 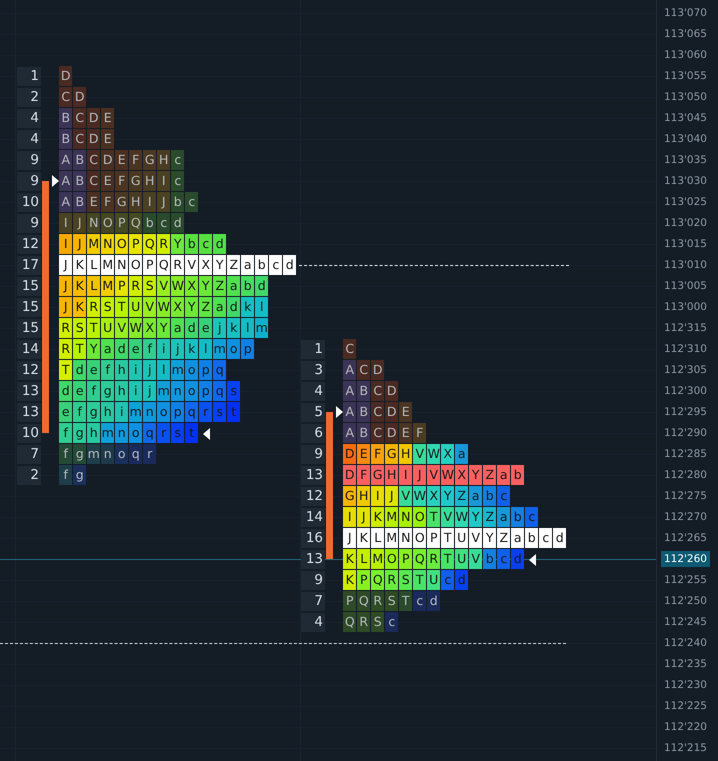 I want to click on price-label: 113'060, so click(x=685, y=55).